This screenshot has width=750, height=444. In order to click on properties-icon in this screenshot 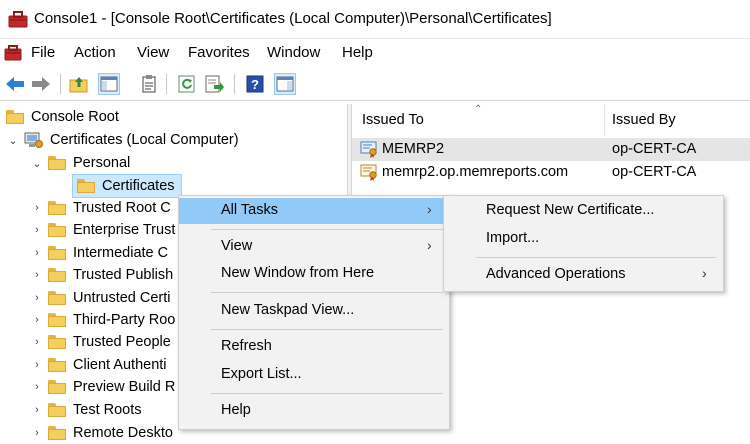, I will do `click(149, 84)`.